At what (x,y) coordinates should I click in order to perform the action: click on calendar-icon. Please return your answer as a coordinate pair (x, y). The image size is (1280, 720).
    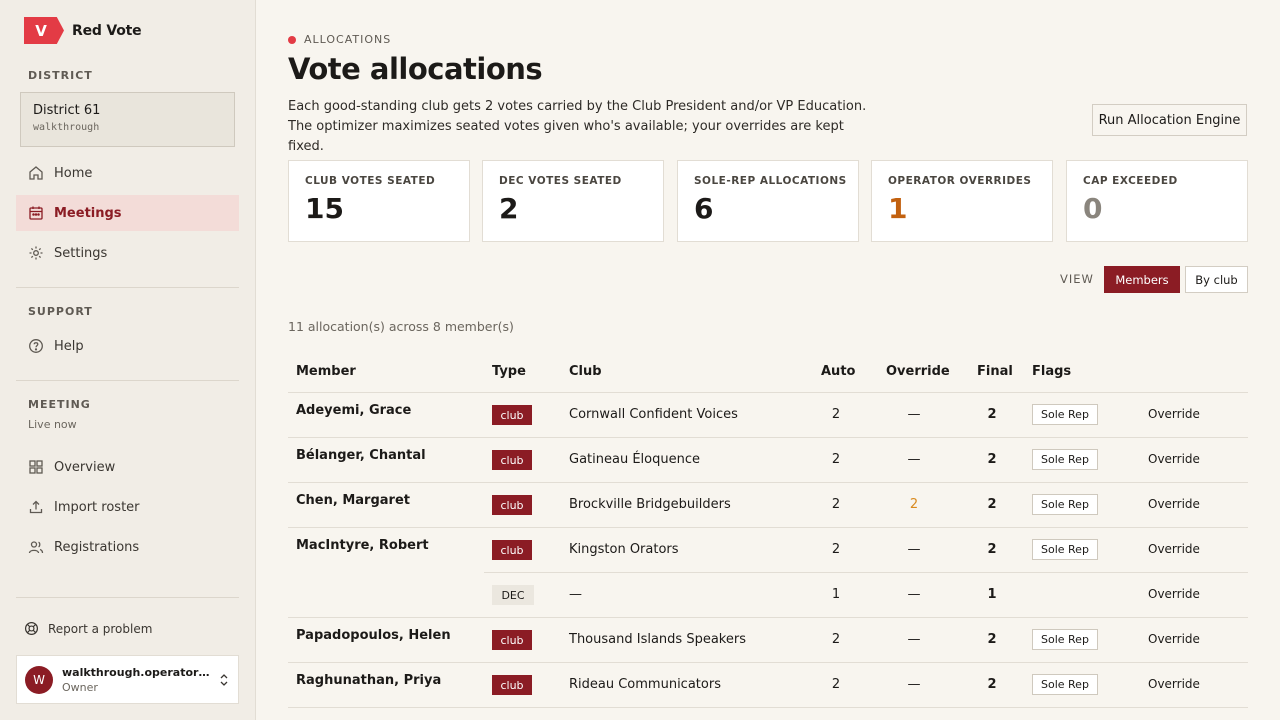
    Looking at the image, I should click on (36, 213).